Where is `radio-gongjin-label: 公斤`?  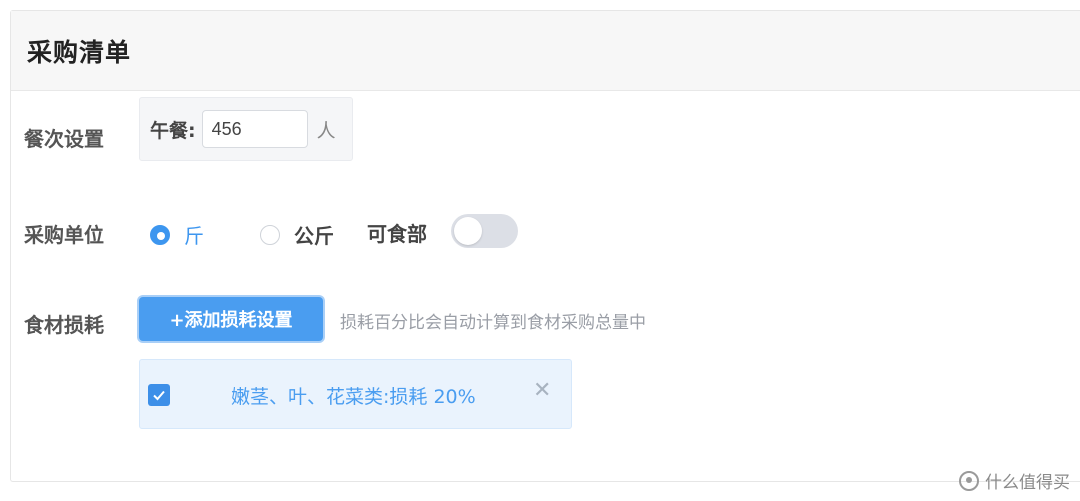
radio-gongjin-label: 公斤 is located at coordinates (314, 236).